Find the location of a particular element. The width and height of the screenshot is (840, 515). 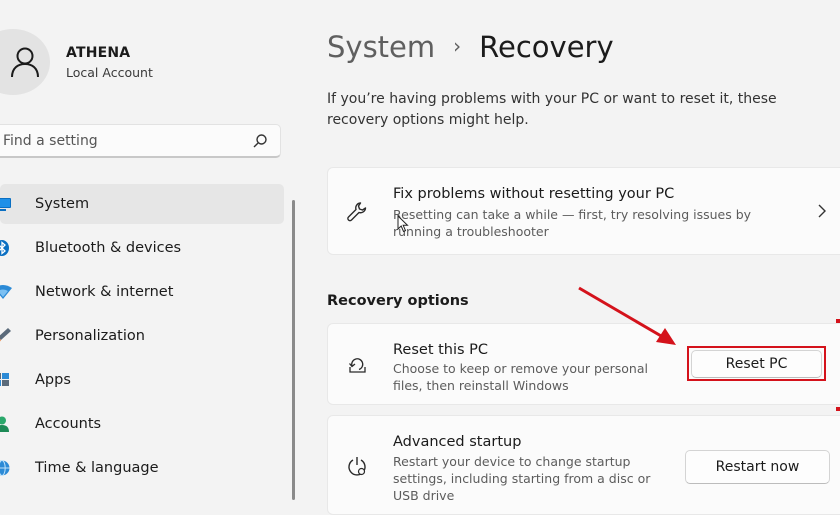

bluetooth-icon is located at coordinates (4, 248).